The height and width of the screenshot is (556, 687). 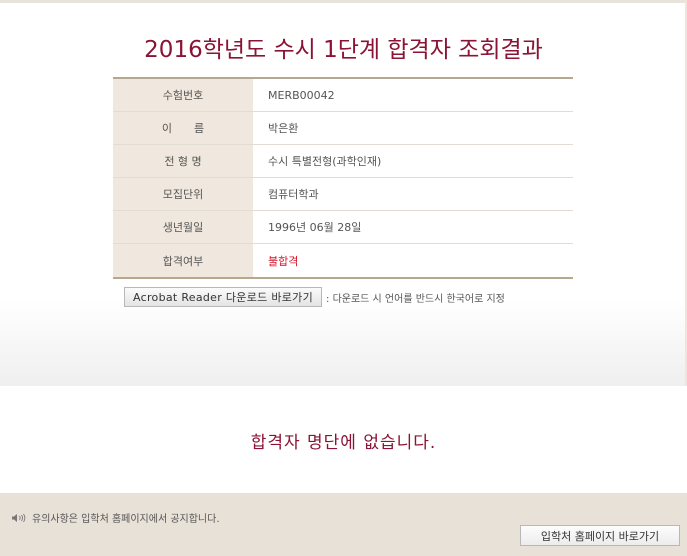 What do you see at coordinates (183, 128) in the screenshot?
I see `name-label: 이 름` at bounding box center [183, 128].